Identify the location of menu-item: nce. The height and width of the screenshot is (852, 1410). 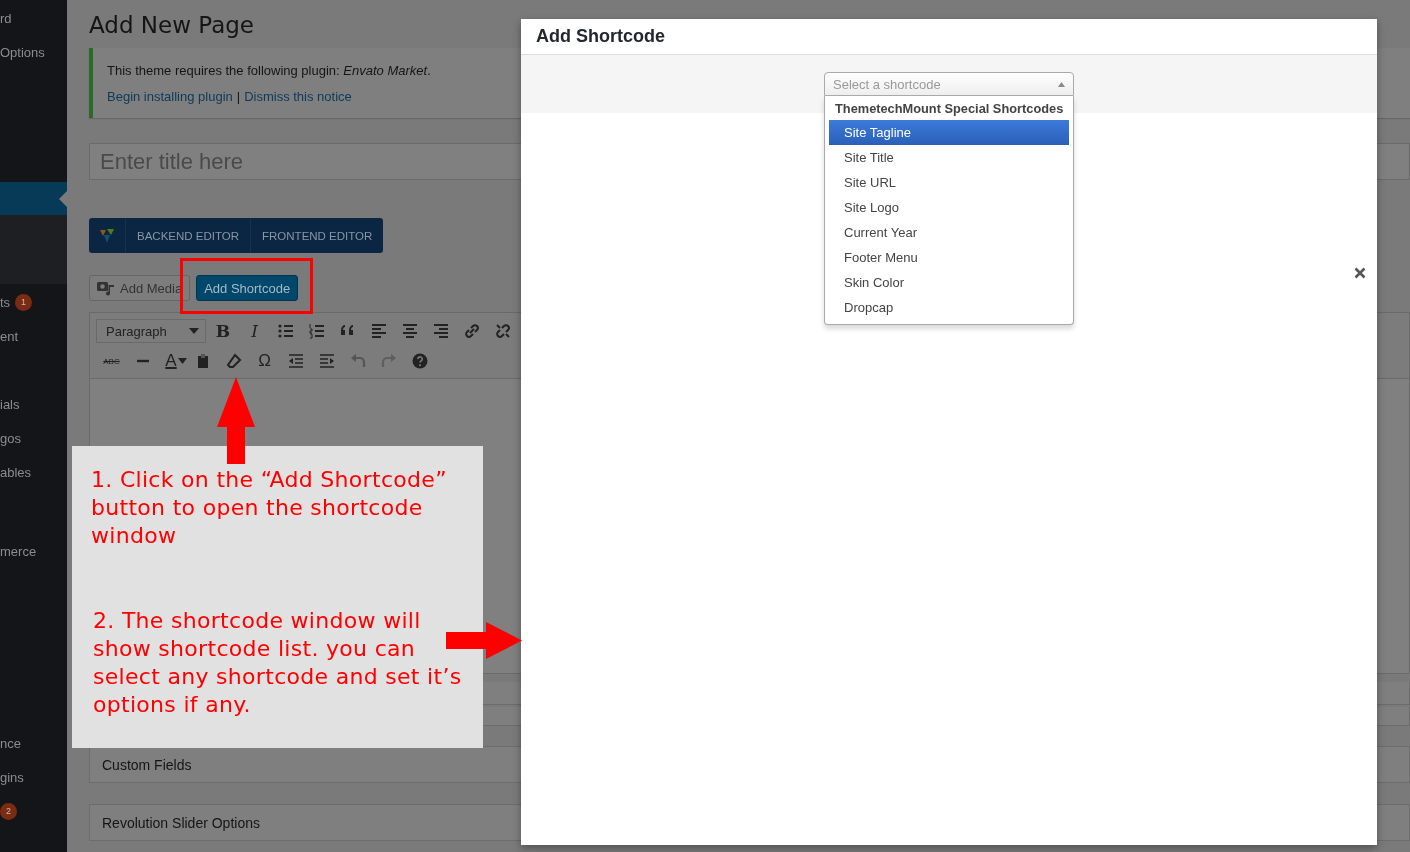
(10, 743).